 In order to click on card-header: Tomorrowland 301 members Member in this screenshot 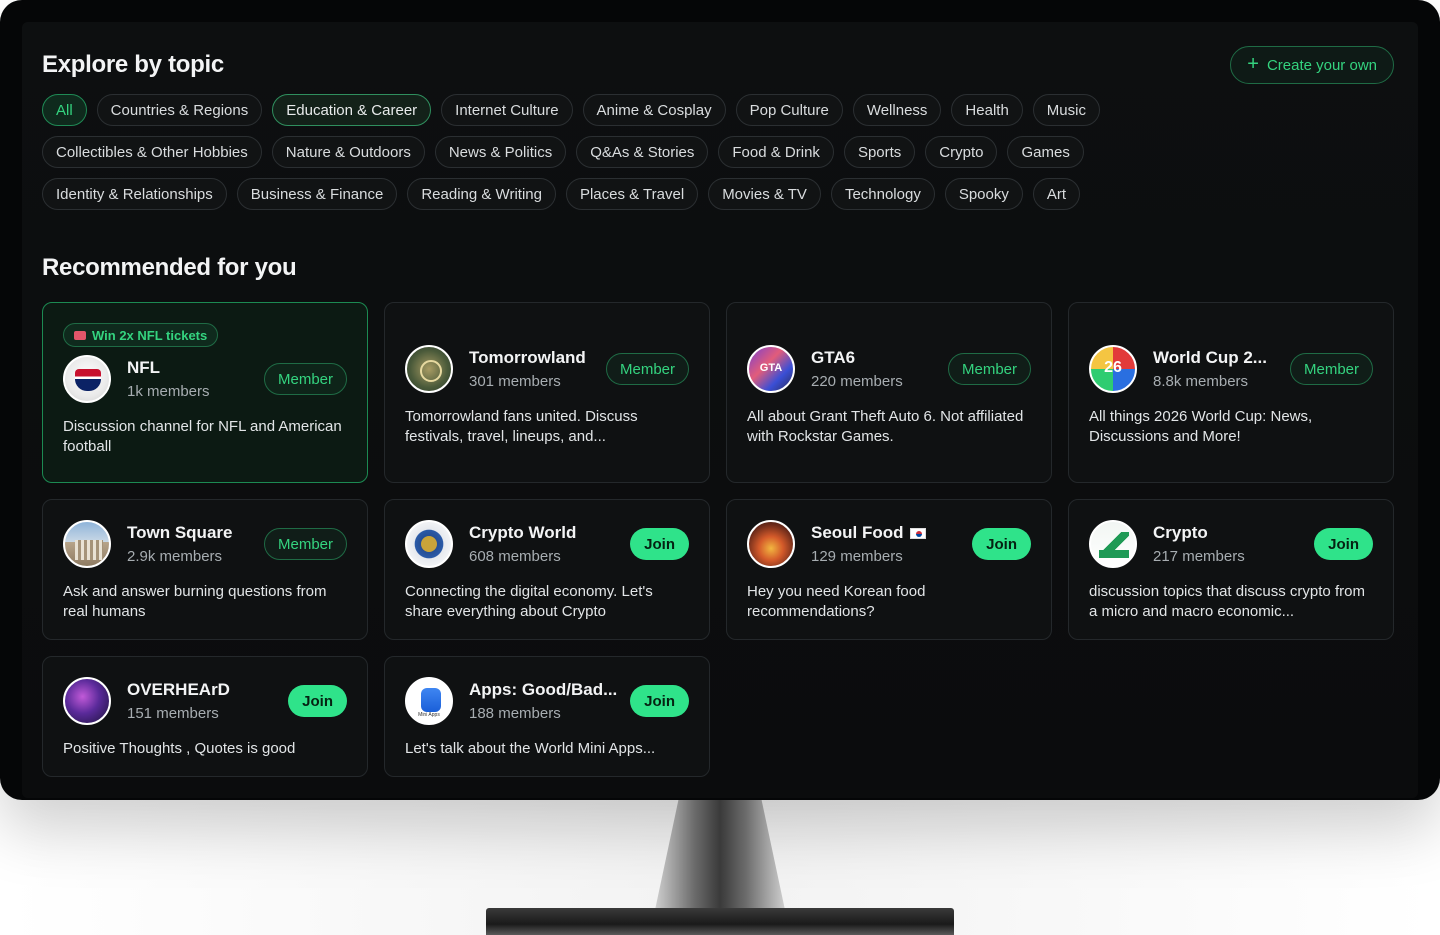, I will do `click(547, 369)`.